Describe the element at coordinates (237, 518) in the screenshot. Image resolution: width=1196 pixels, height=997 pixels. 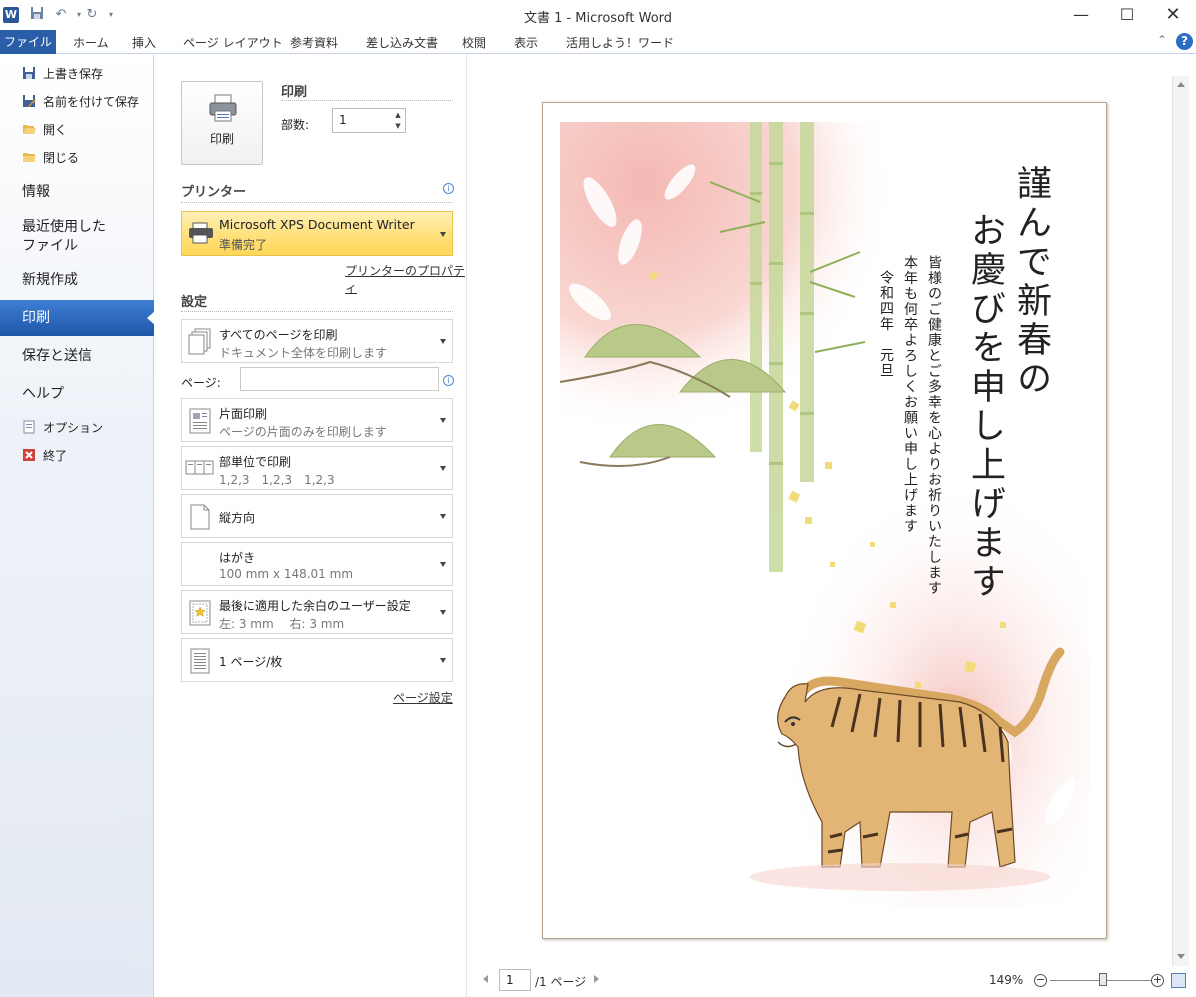
I see `orientation-label: 縦方向` at that location.